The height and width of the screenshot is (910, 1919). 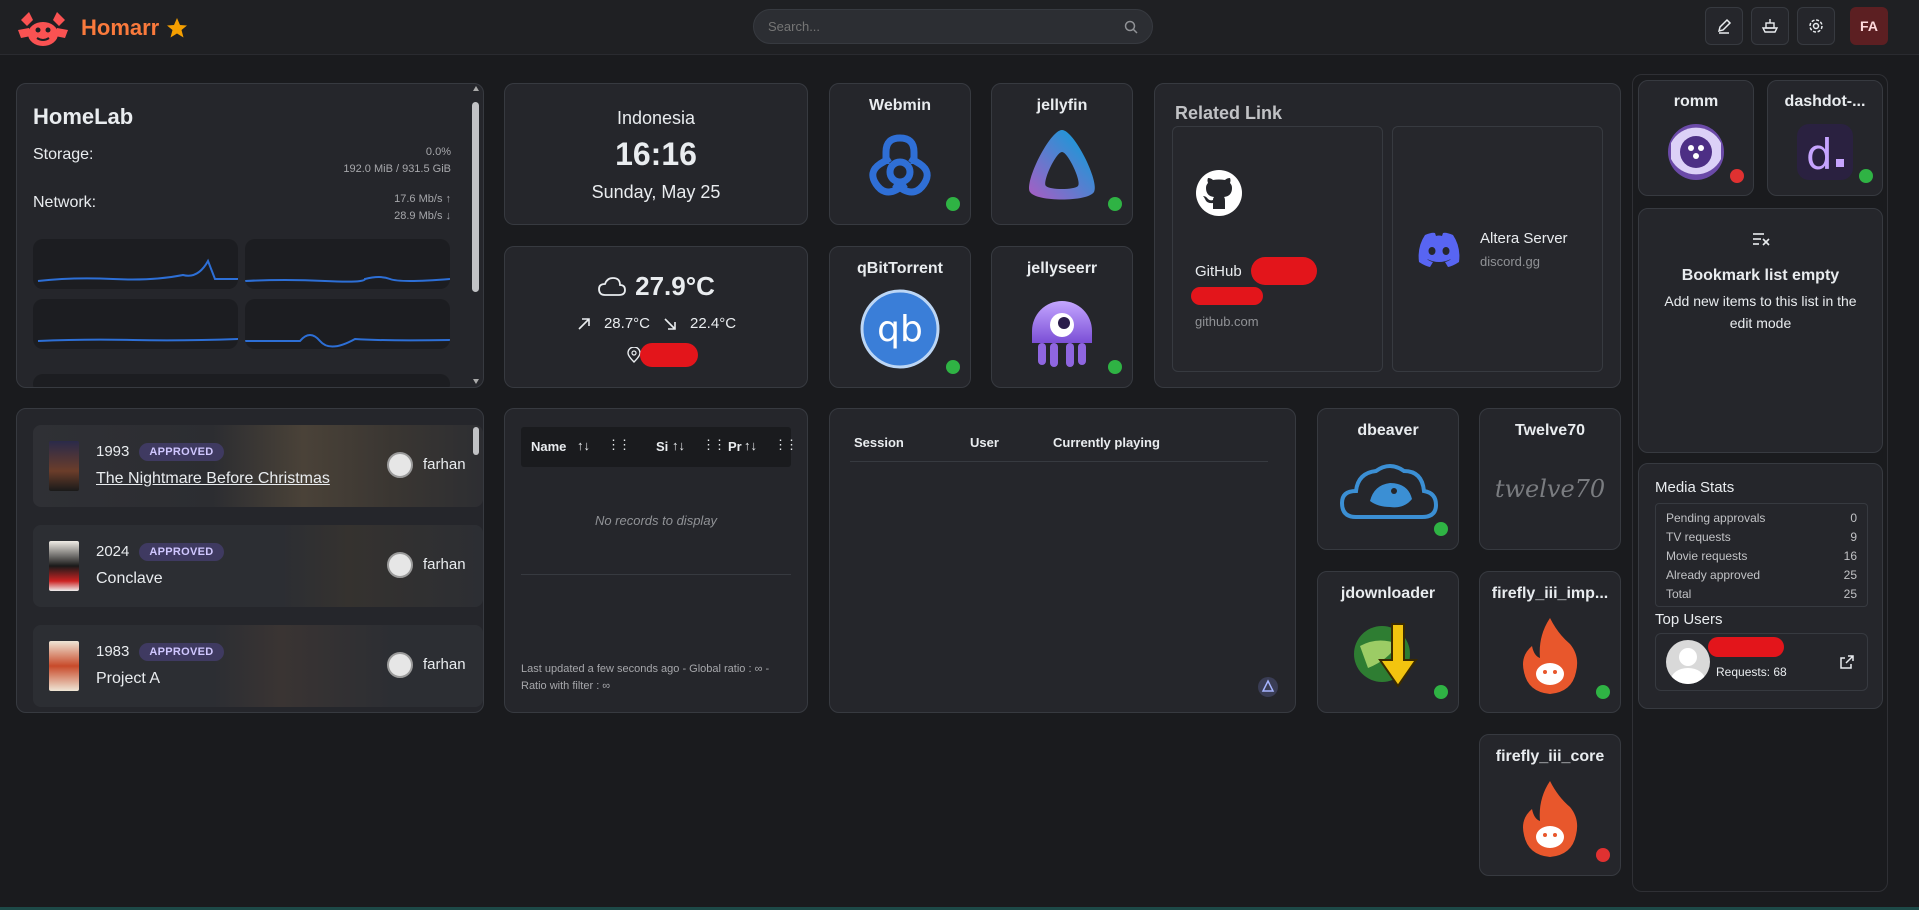 I want to click on media-stat-row: Movie requests 16, so click(x=1761, y=555).